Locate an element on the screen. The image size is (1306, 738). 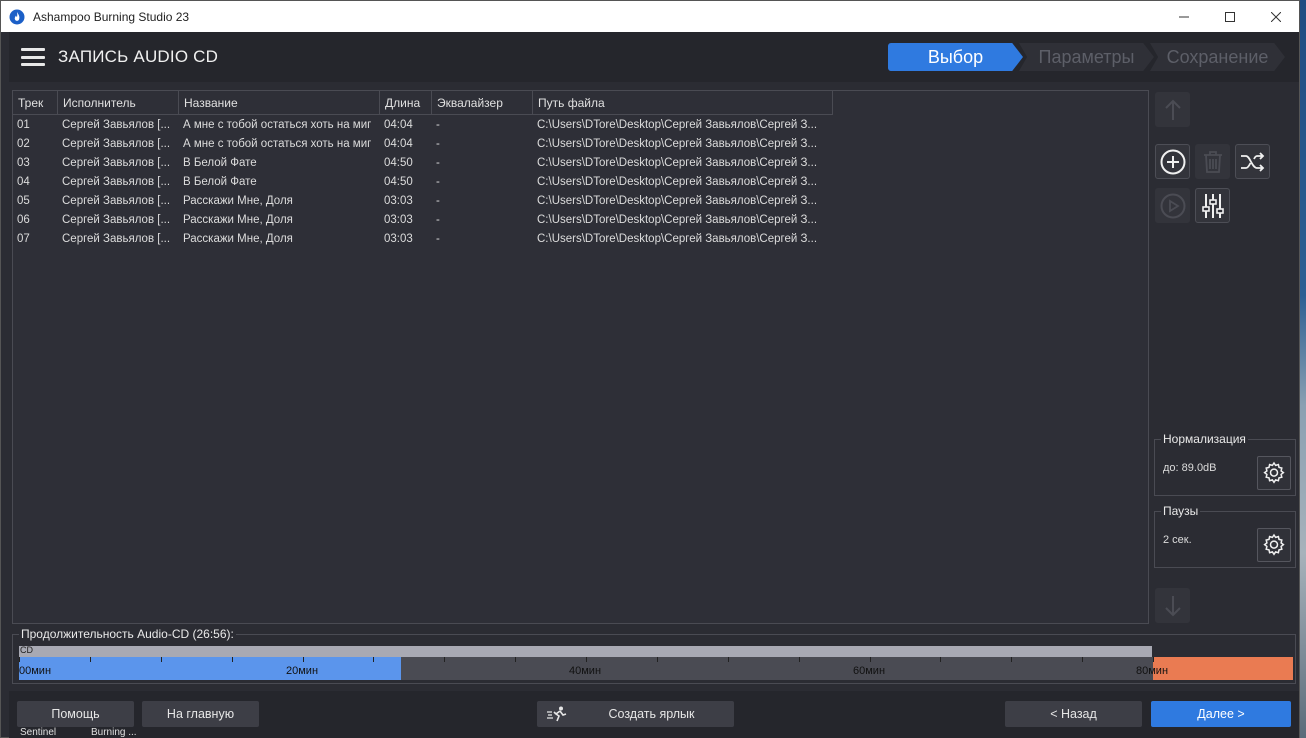
play-circle-icon is located at coordinates (1172, 205).